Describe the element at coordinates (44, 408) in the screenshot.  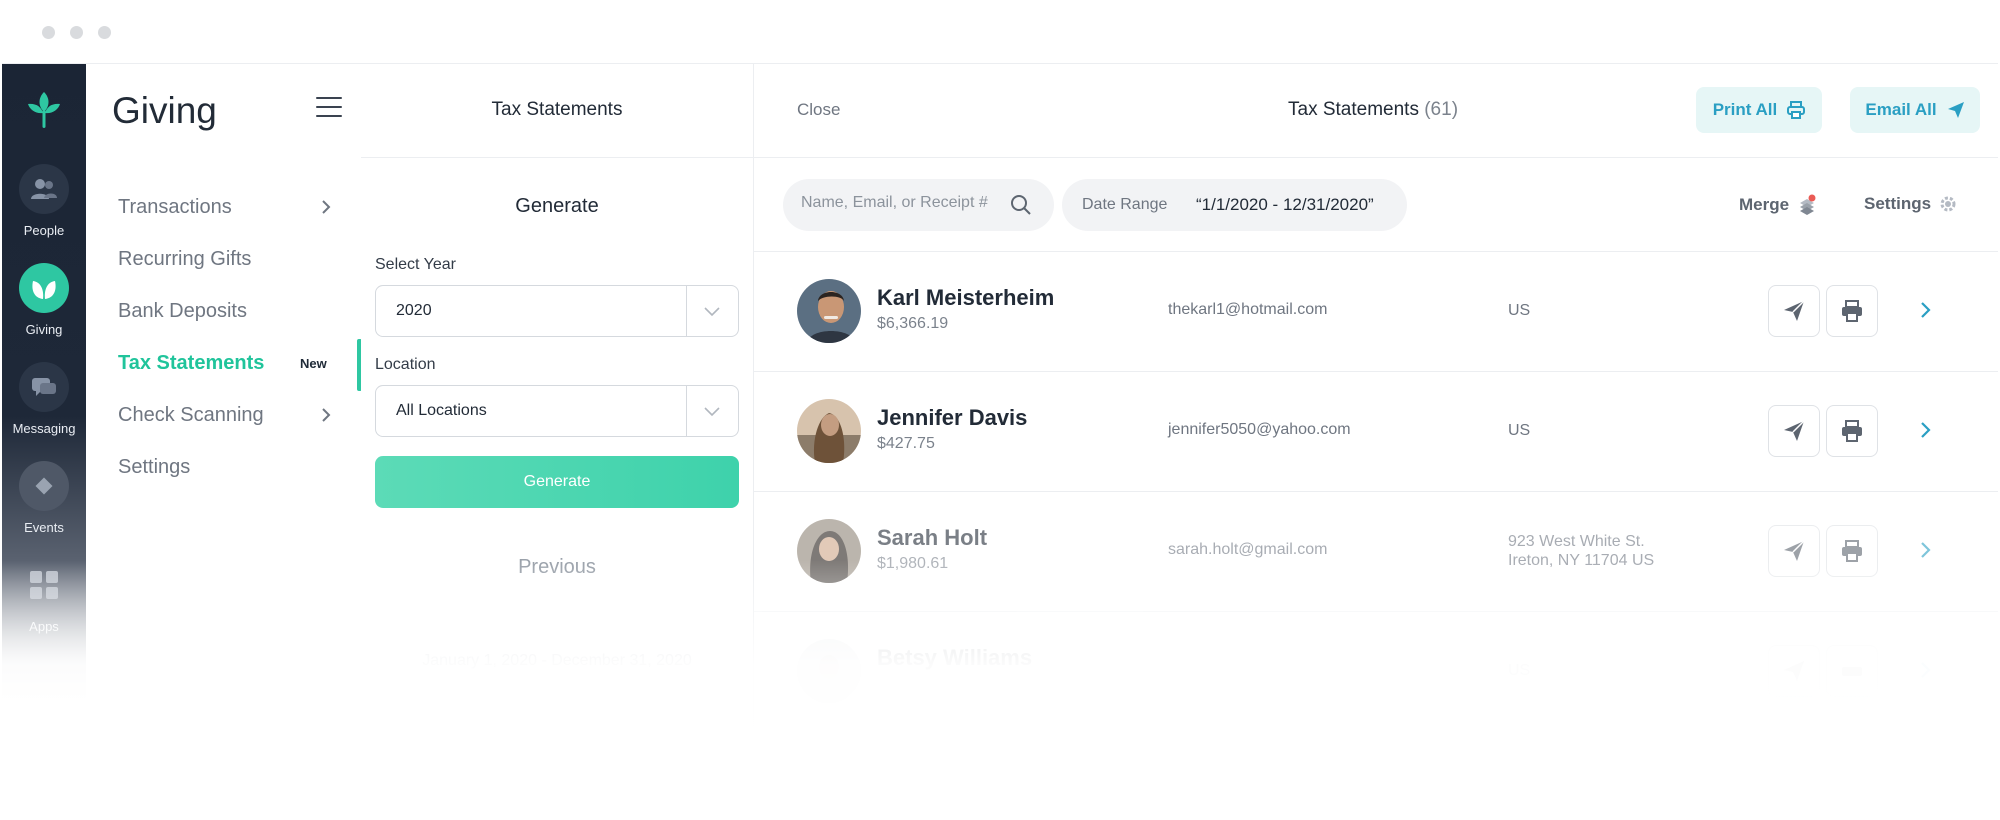
I see `rail-item-messaging: Messaging` at that location.